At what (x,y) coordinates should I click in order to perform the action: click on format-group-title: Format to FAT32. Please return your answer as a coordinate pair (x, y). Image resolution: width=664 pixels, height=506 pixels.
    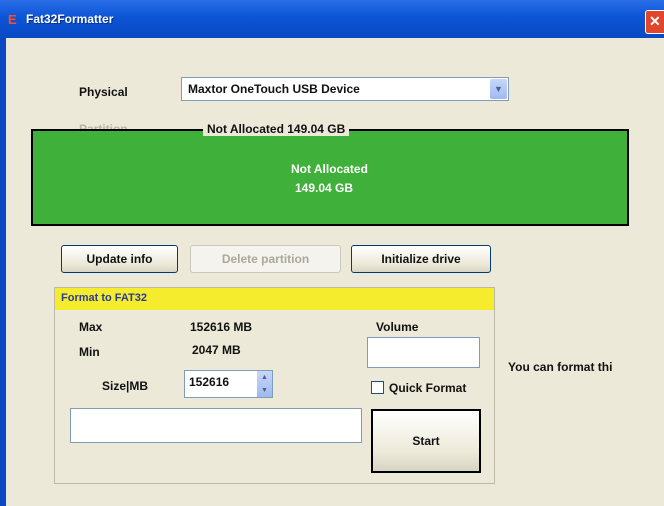
    Looking at the image, I should click on (104, 298).